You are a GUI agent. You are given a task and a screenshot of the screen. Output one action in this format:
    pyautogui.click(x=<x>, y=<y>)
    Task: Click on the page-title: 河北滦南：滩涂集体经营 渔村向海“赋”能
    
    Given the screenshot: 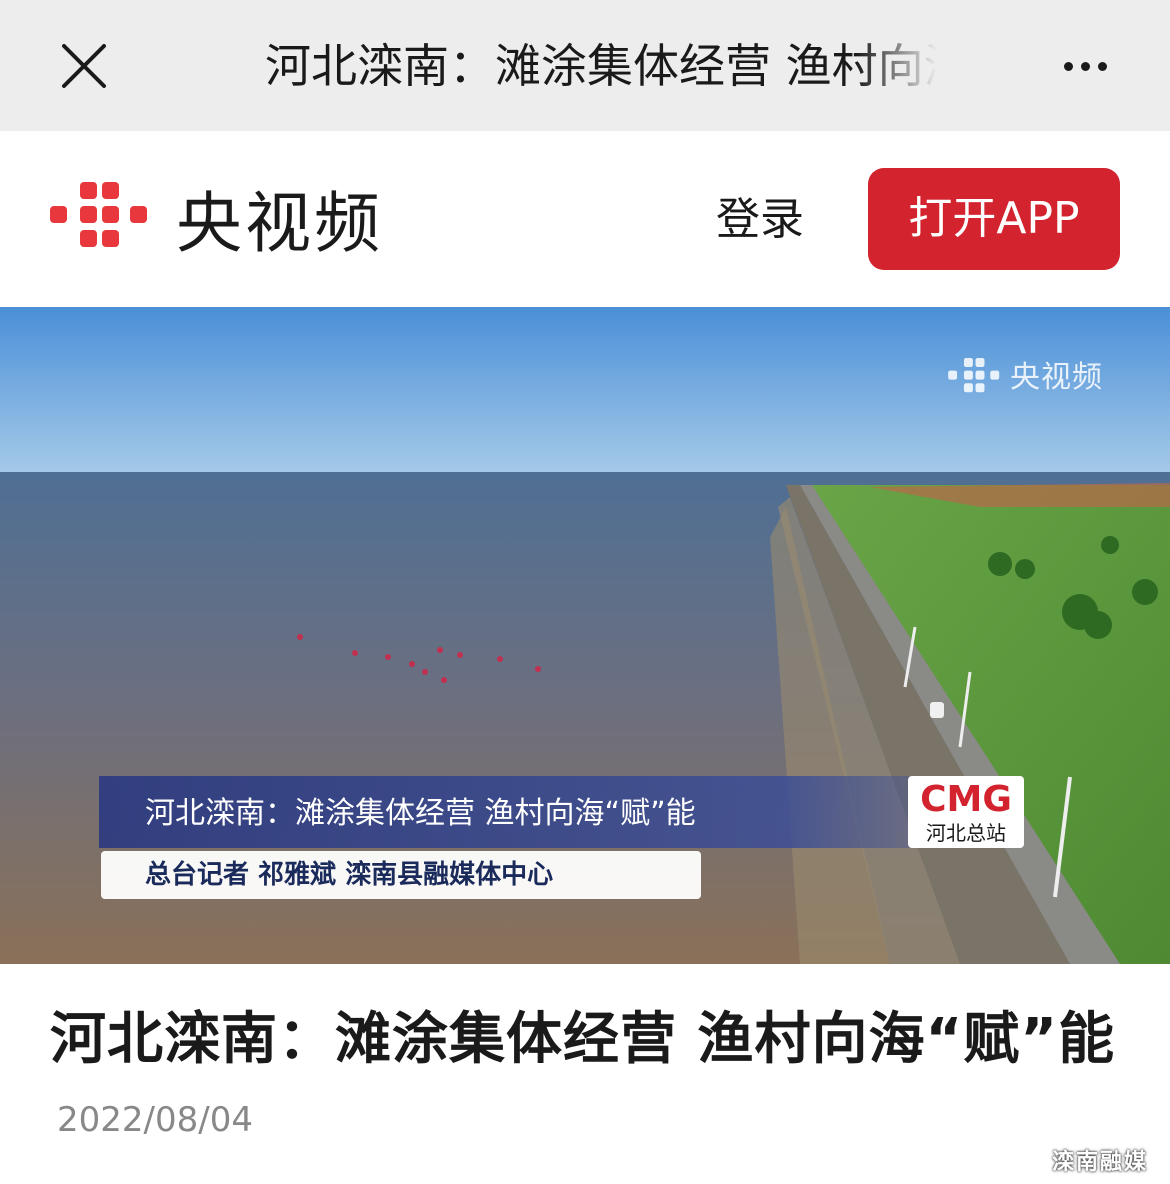 What is the action you would take?
    pyautogui.click(x=601, y=66)
    